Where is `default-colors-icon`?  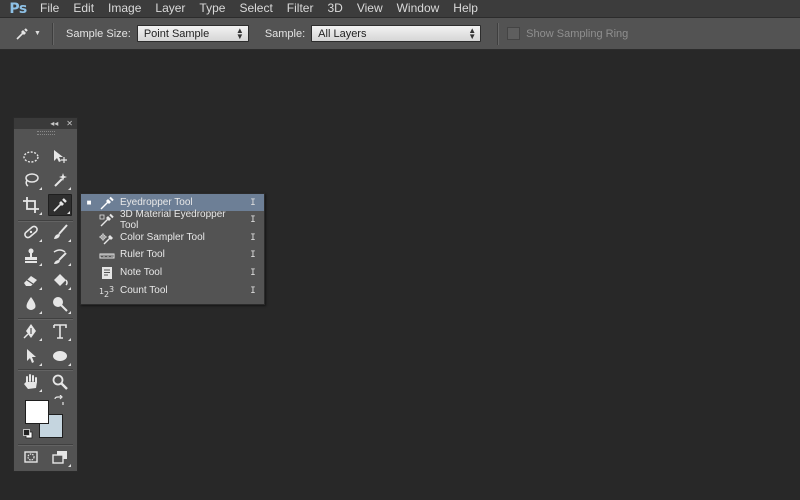 default-colors-icon is located at coordinates (28, 434).